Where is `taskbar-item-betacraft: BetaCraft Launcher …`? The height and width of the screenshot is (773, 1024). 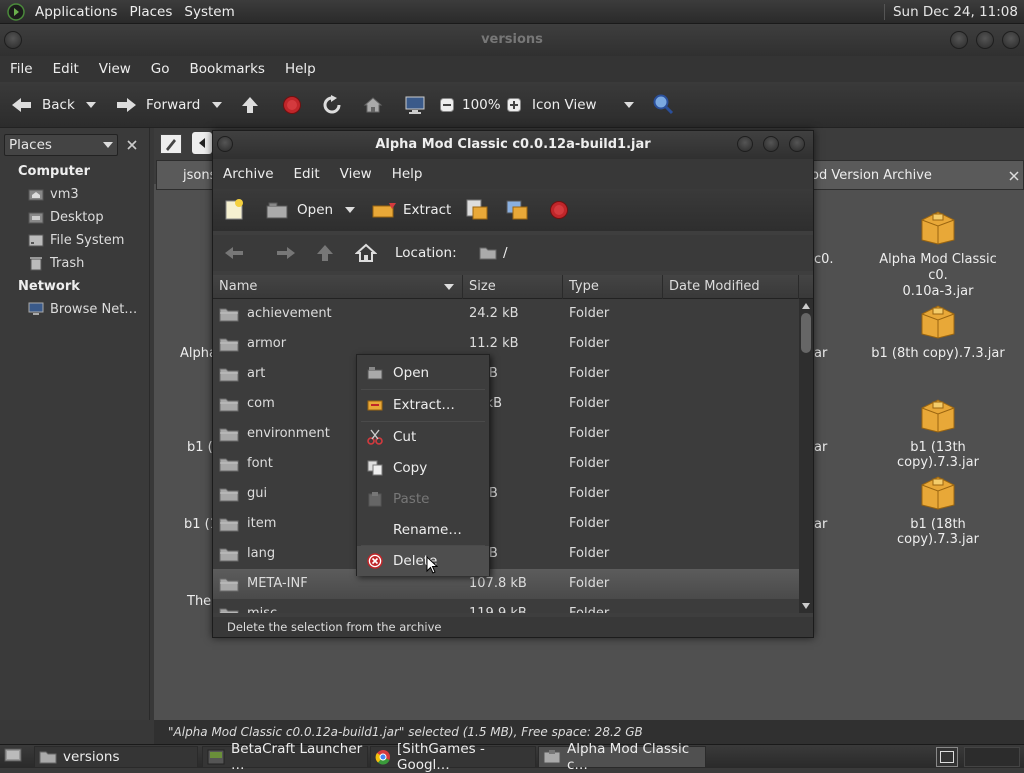
taskbar-item-betacraft: BetaCraft Launcher … is located at coordinates (285, 757).